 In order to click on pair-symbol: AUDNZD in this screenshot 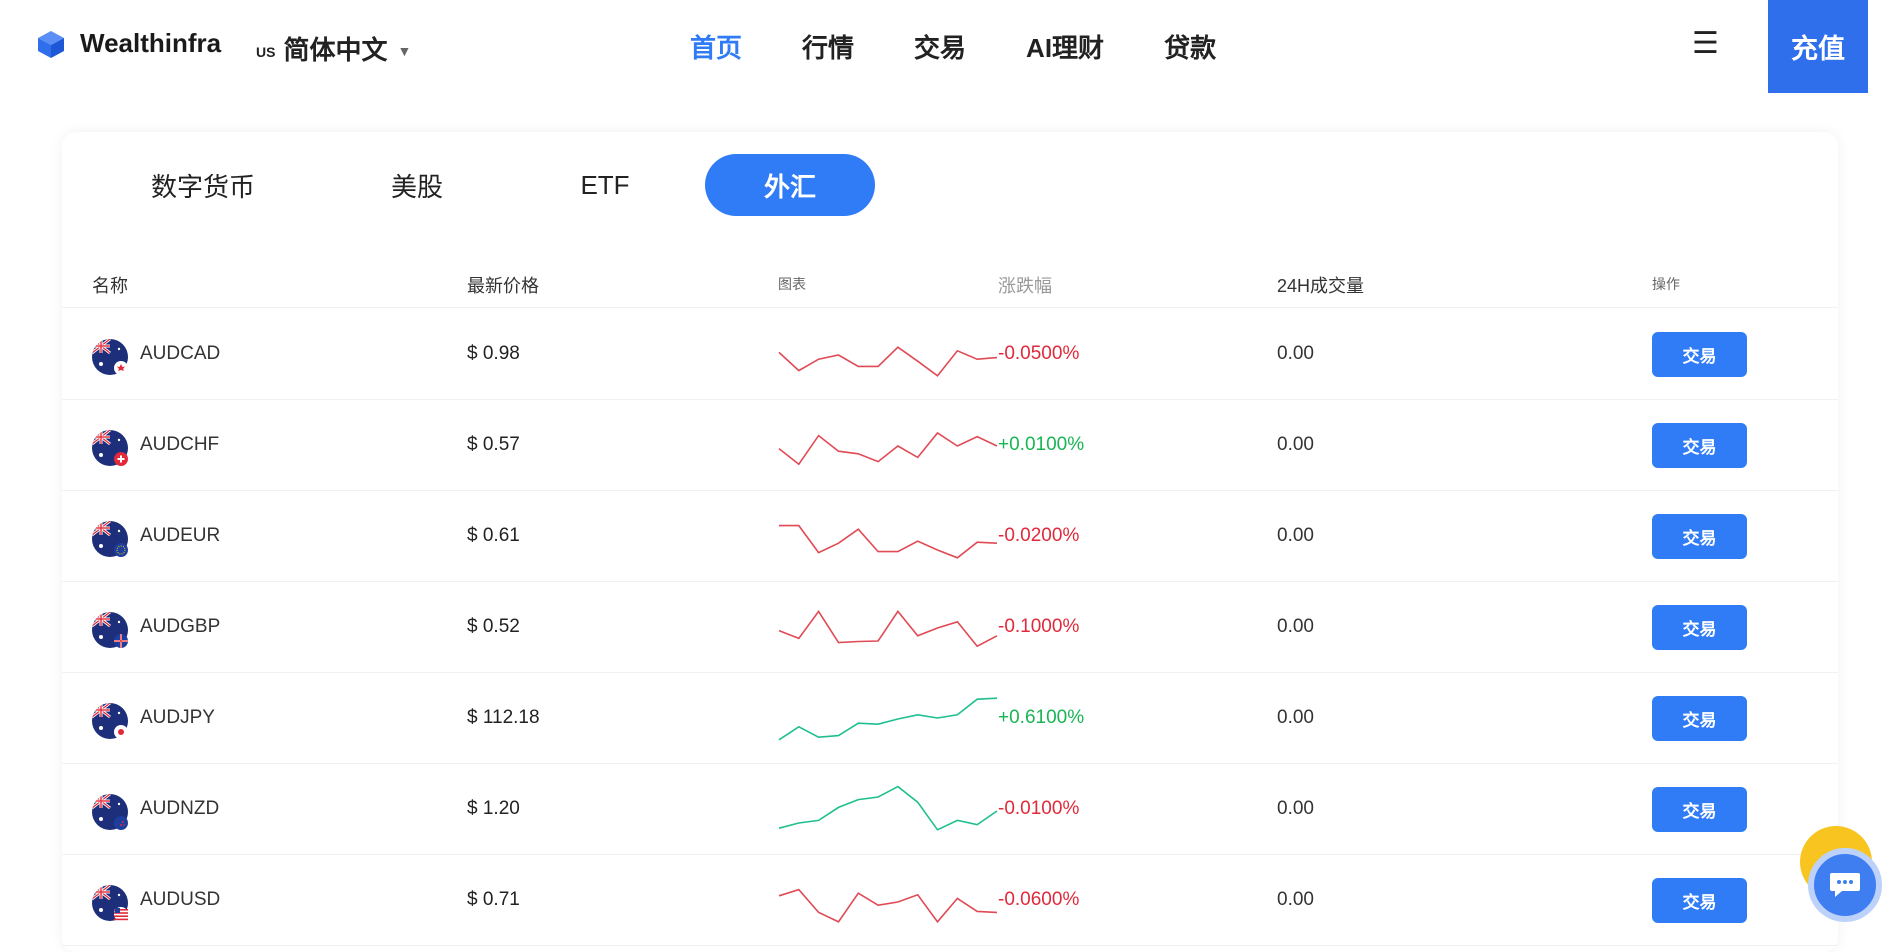, I will do `click(180, 808)`.